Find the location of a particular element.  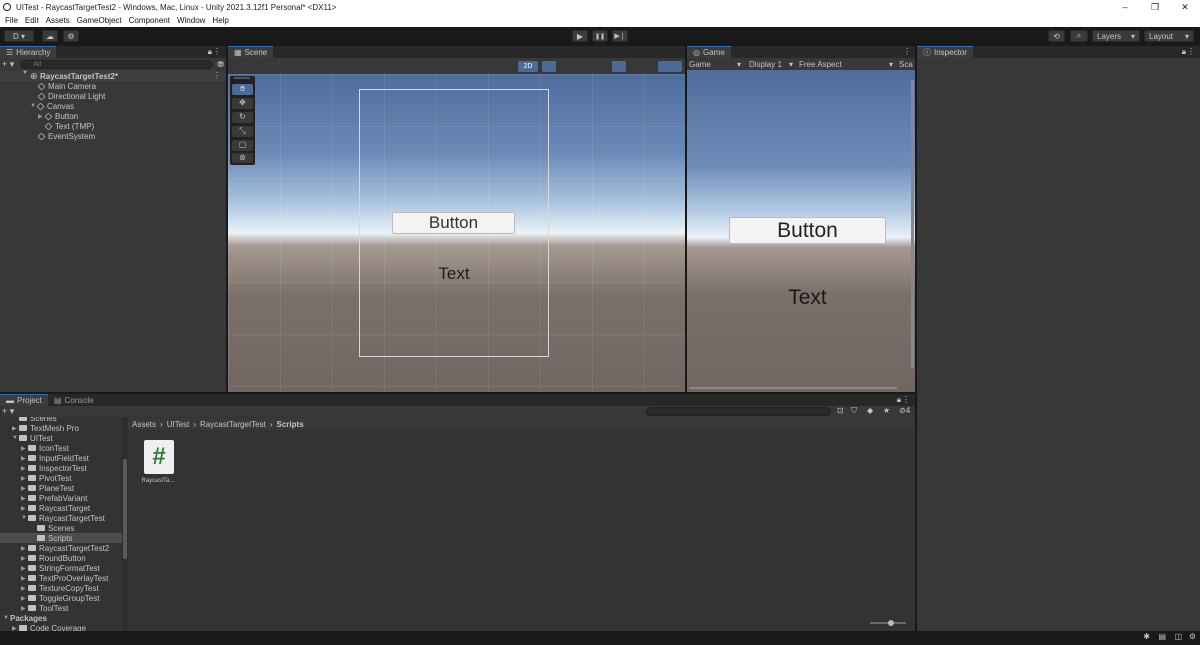

favorite-icon: ★ is located at coordinates (886, 410).